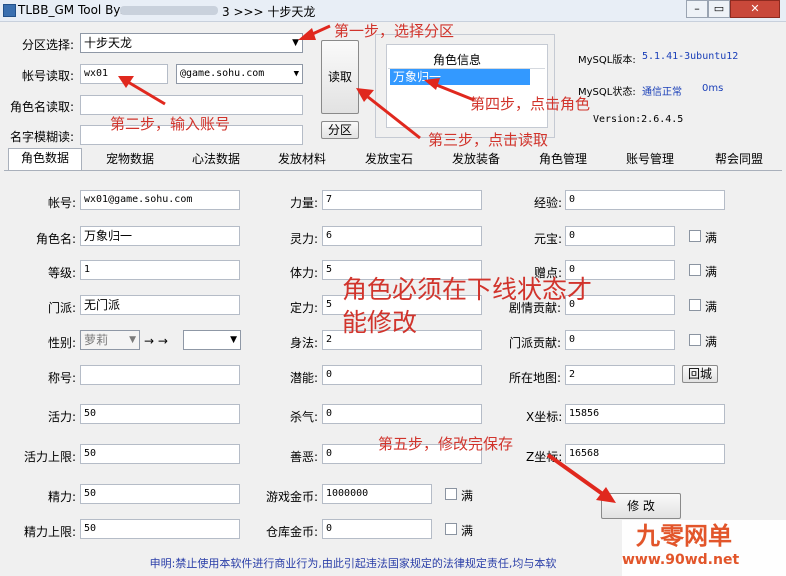 The height and width of the screenshot is (576, 786). I want to click on watermark-url: www.90wd.net, so click(681, 560).